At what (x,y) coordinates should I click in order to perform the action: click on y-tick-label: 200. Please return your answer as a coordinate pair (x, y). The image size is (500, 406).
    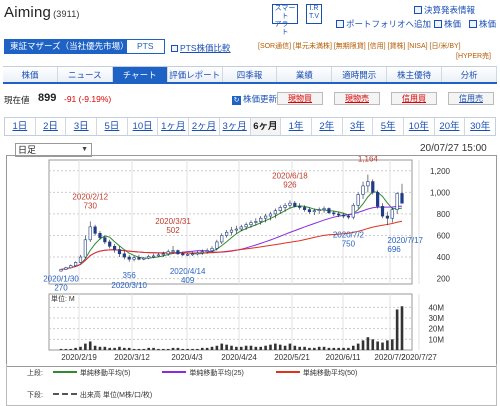
    Looking at the image, I should click on (444, 279).